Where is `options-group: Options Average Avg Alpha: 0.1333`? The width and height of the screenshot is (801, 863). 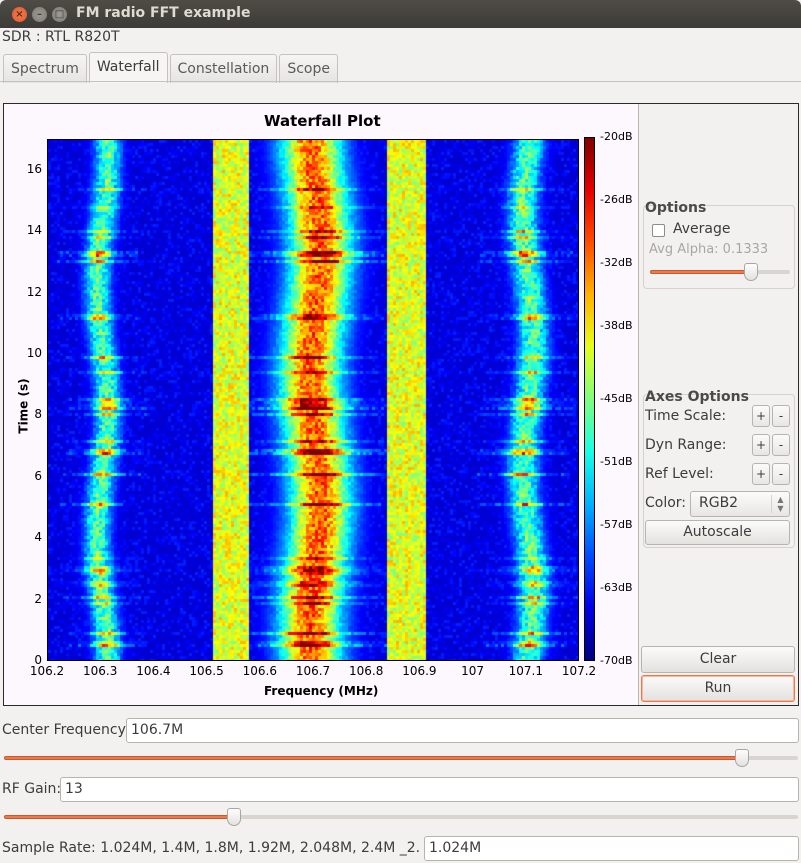 options-group: Options Average Avg Alpha: 0.1333 is located at coordinates (719, 244).